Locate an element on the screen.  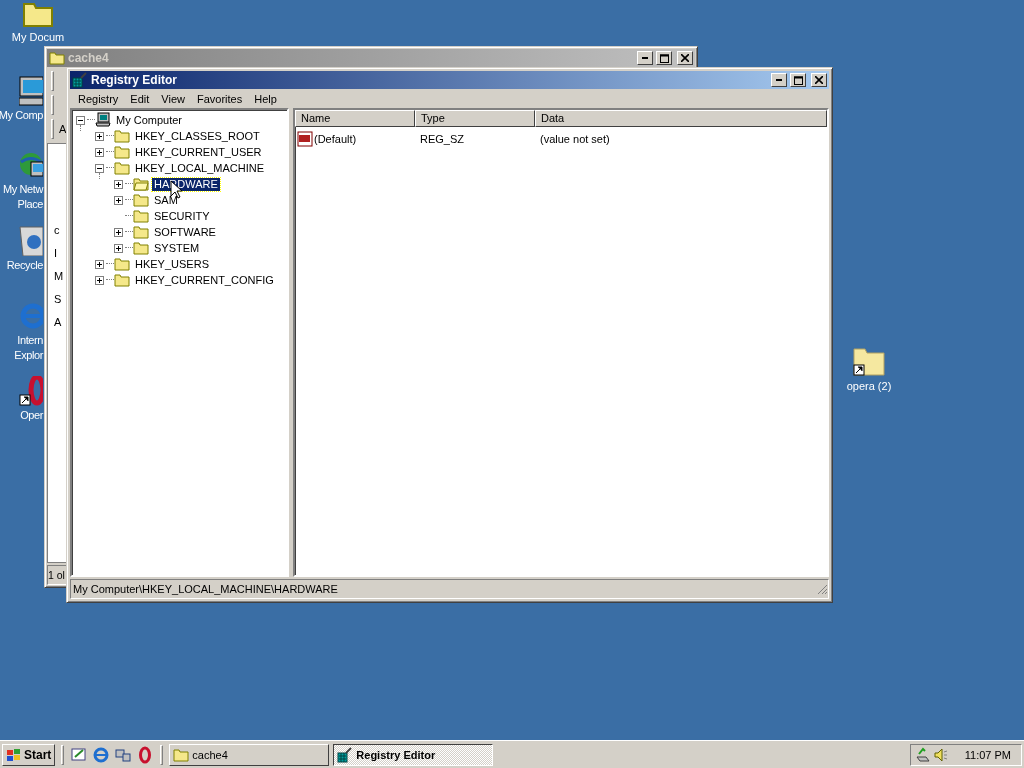
value-data: (value not set) is located at coordinates (575, 139).